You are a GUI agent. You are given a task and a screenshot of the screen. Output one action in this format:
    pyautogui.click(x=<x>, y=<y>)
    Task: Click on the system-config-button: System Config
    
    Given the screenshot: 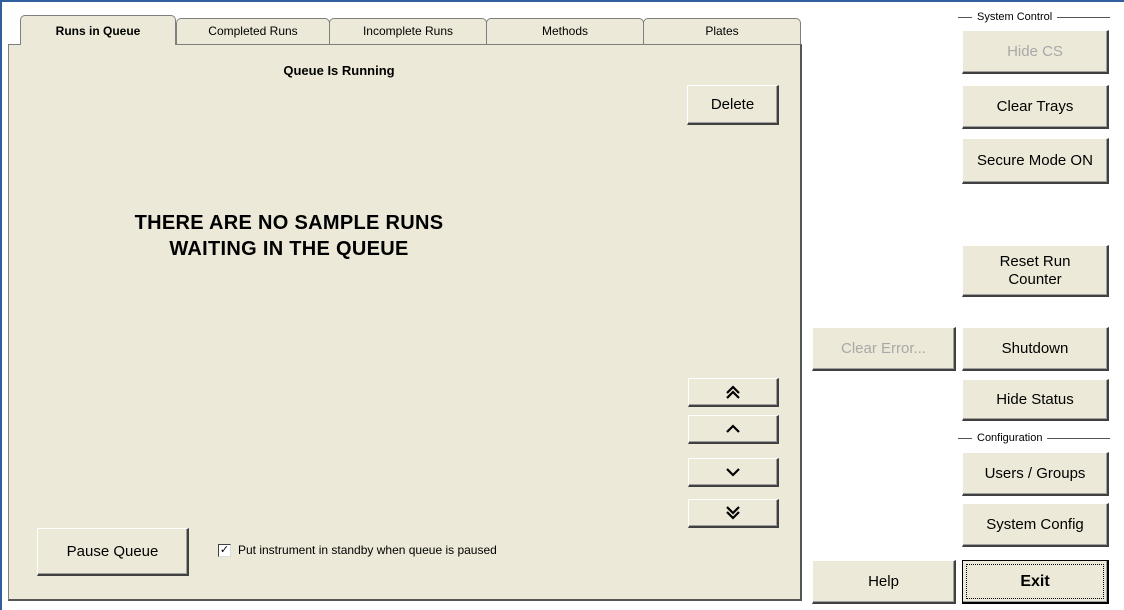 What is the action you would take?
    pyautogui.click(x=1035, y=525)
    